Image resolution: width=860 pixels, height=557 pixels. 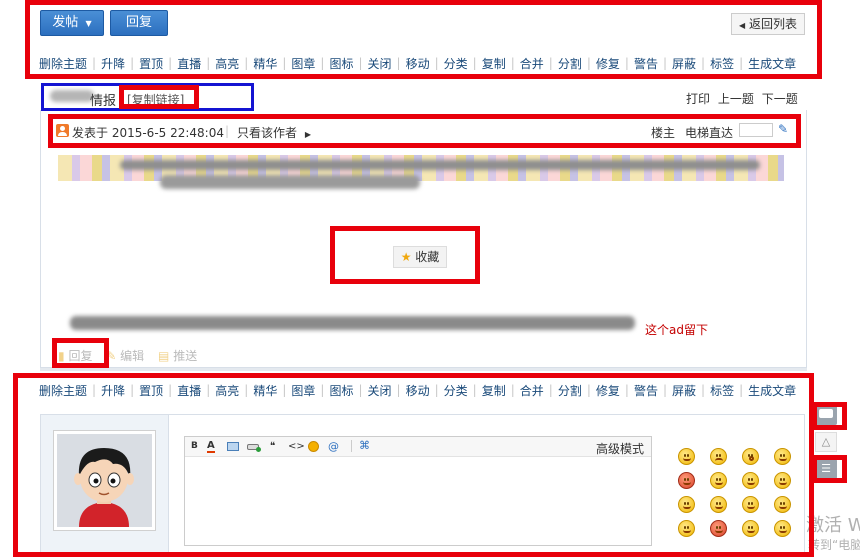 I want to click on annotation-box-float-list, so click(x=829, y=469).